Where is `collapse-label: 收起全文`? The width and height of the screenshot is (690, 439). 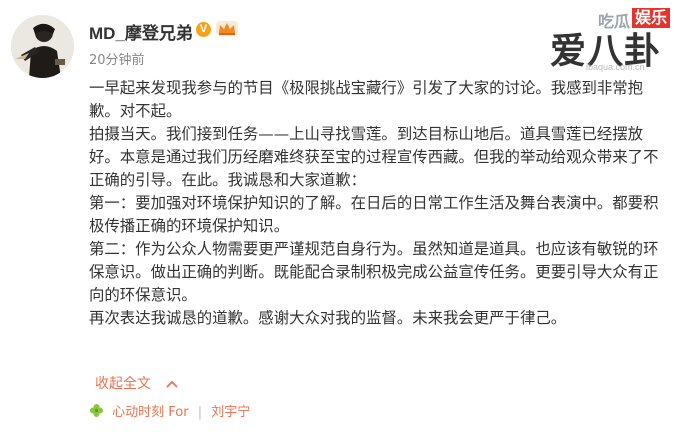
collapse-label: 收起全文 is located at coordinates (123, 384).